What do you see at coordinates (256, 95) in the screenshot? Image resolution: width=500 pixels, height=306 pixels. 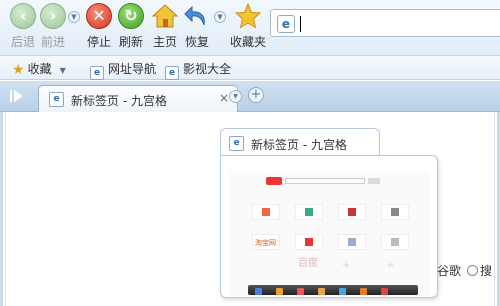 I see `new-tab-button: +` at bounding box center [256, 95].